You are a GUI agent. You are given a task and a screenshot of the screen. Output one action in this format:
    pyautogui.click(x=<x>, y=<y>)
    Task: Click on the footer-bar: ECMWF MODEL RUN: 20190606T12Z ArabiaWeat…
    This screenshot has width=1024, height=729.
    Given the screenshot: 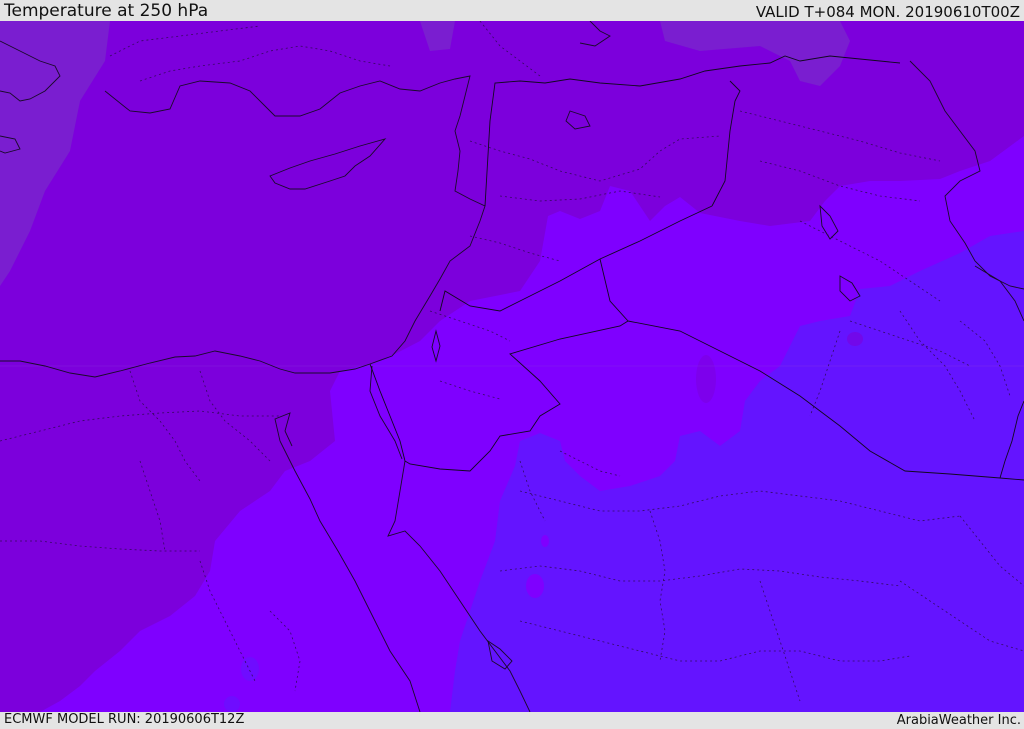 What is the action you would take?
    pyautogui.click(x=512, y=720)
    